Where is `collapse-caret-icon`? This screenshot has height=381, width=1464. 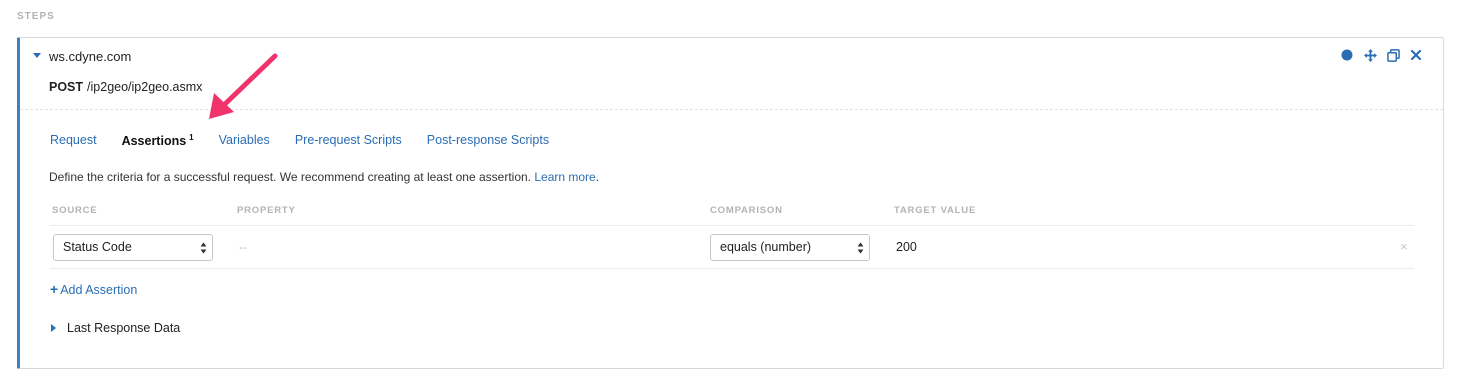
collapse-caret-icon is located at coordinates (37, 55).